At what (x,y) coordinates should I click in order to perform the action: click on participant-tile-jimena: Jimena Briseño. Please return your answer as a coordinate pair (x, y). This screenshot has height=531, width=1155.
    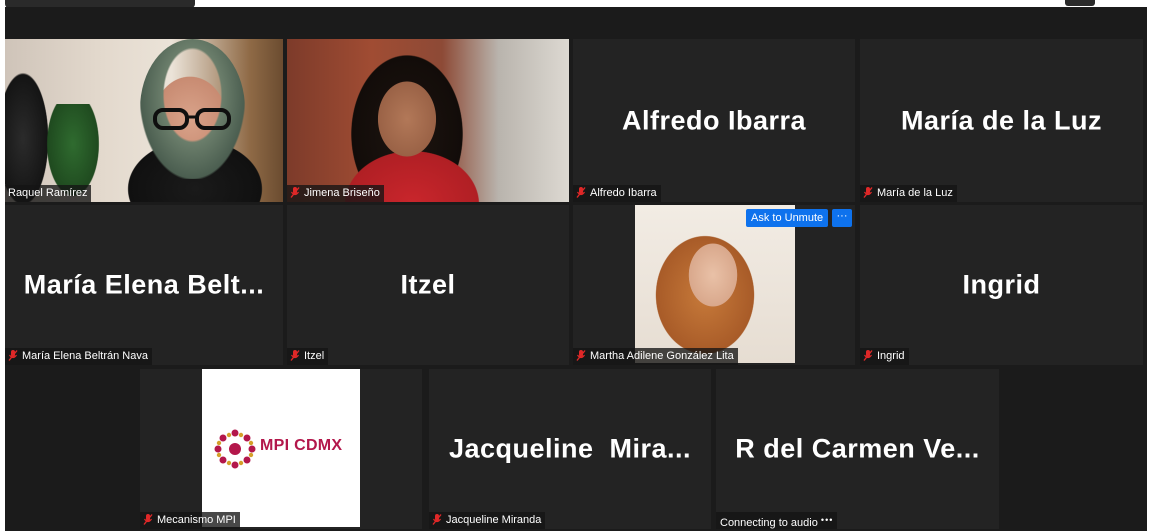
    Looking at the image, I should click on (428, 120).